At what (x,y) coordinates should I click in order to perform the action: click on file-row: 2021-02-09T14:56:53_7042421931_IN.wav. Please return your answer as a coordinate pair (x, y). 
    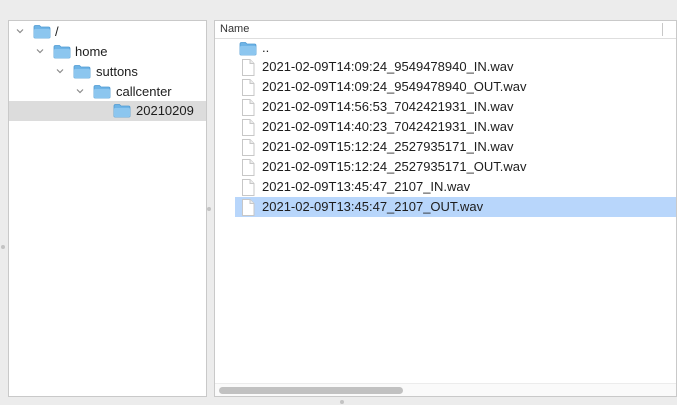
    Looking at the image, I should click on (455, 107).